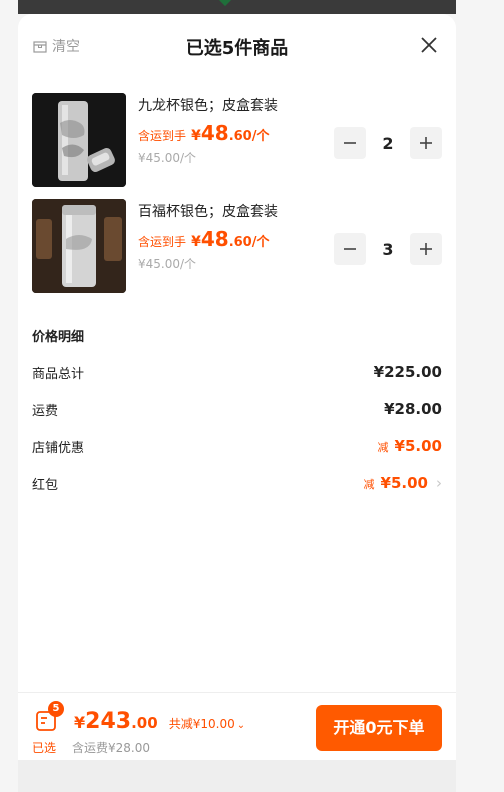 Image resolution: width=504 pixels, height=792 pixels. What do you see at coordinates (241, 725) in the screenshot?
I see `chevron-down-icon: ⌄` at bounding box center [241, 725].